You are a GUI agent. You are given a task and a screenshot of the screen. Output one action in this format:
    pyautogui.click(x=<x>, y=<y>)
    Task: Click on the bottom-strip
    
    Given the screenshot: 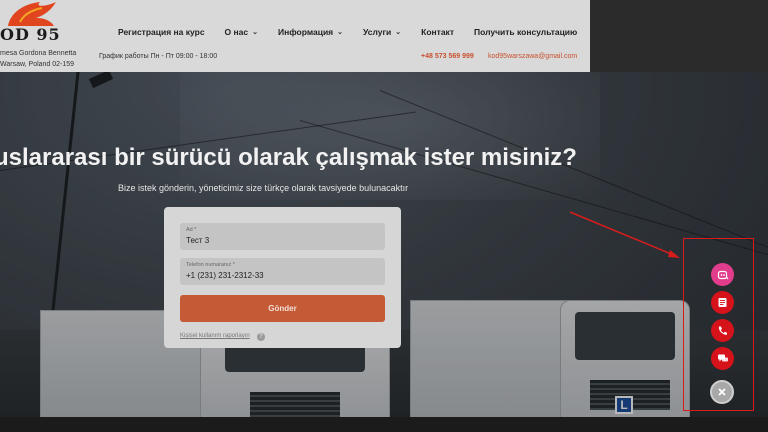 What is the action you would take?
    pyautogui.click(x=384, y=424)
    